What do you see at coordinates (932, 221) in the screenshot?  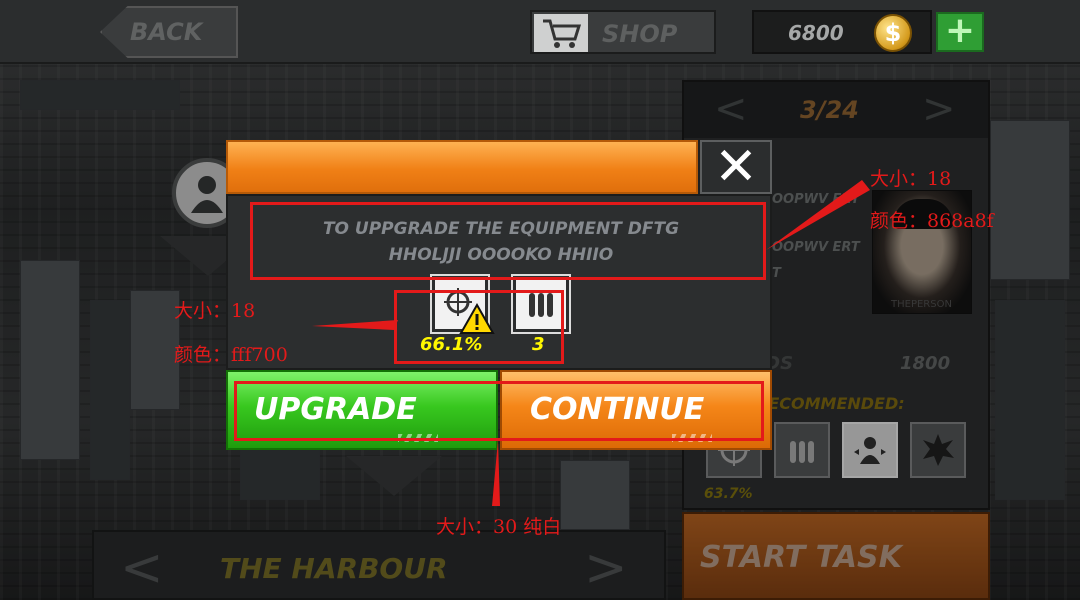 I see `annotation-top-color: 颜色：868a8f` at bounding box center [932, 221].